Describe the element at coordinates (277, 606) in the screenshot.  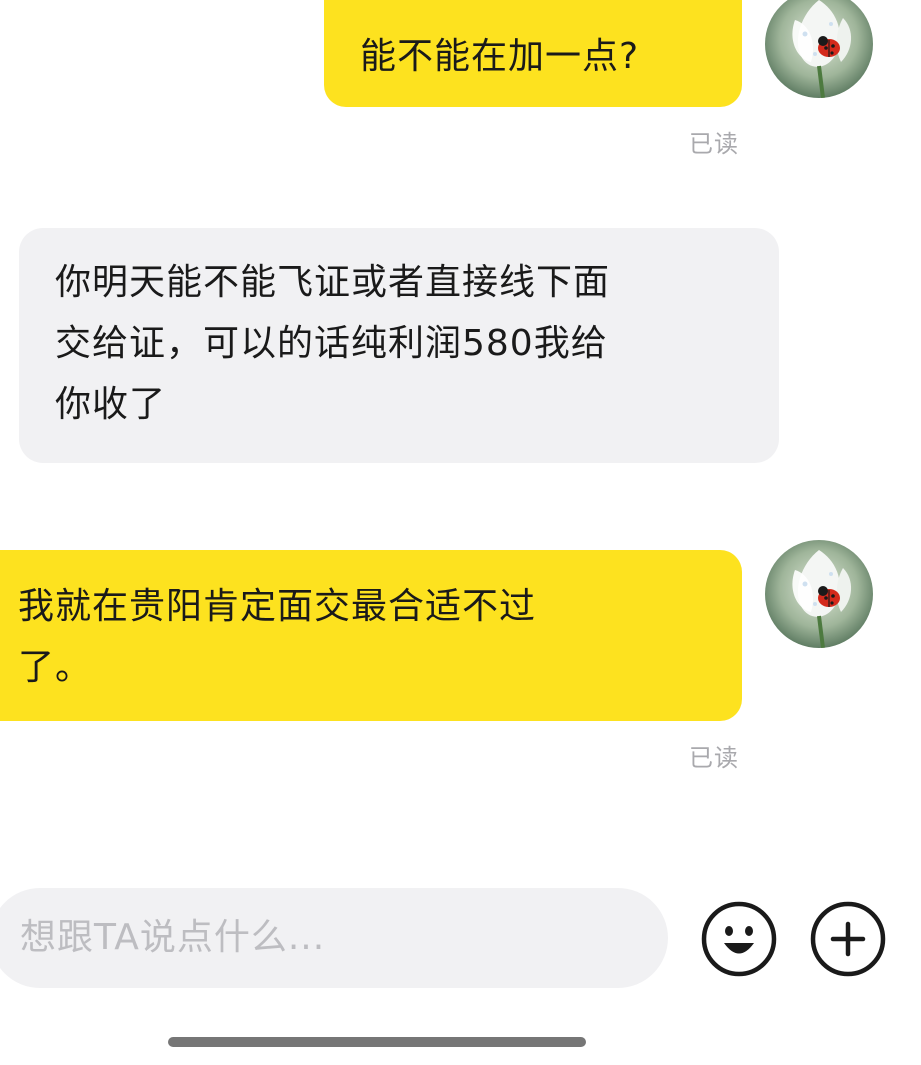
I see `message-text-line: 我就在贵阳肯定面交最合适不过` at that location.